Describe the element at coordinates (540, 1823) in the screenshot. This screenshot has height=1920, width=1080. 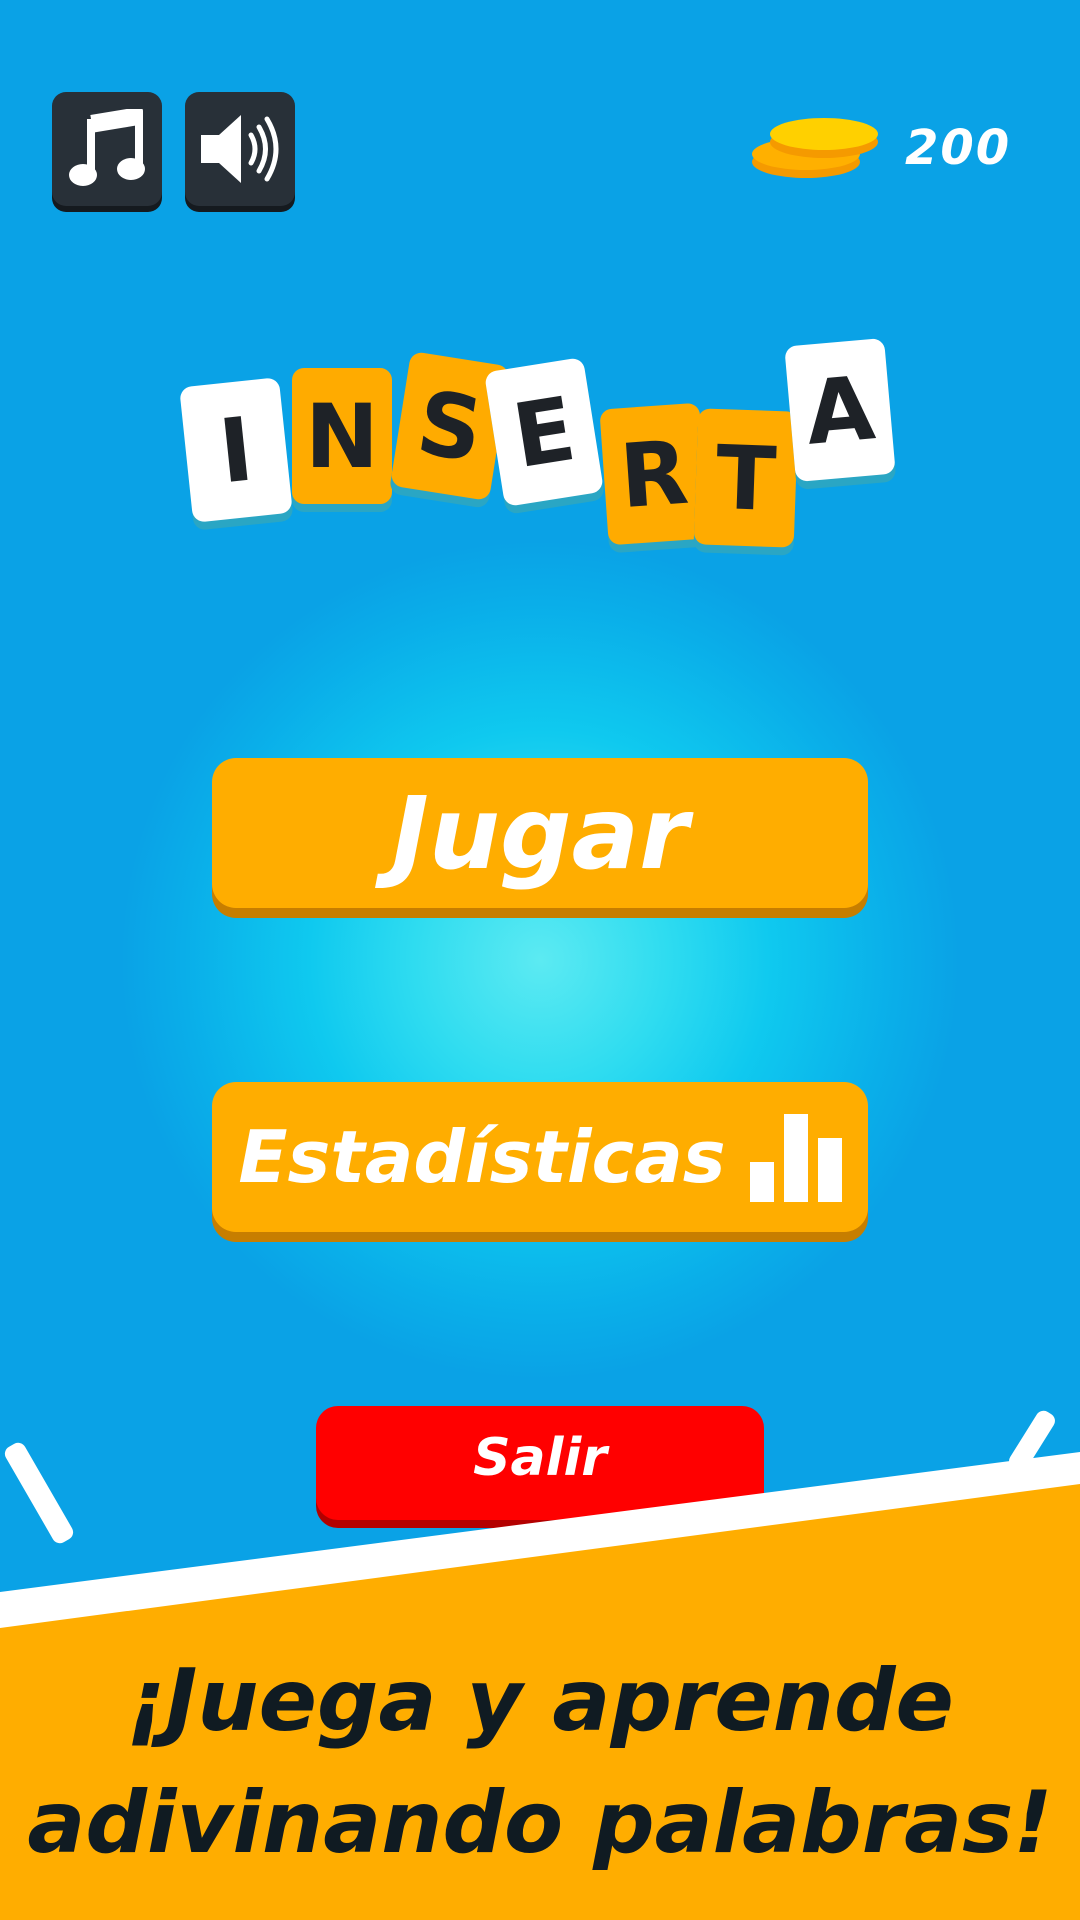
I see `promo-line-2: adivinando palabras!` at that location.